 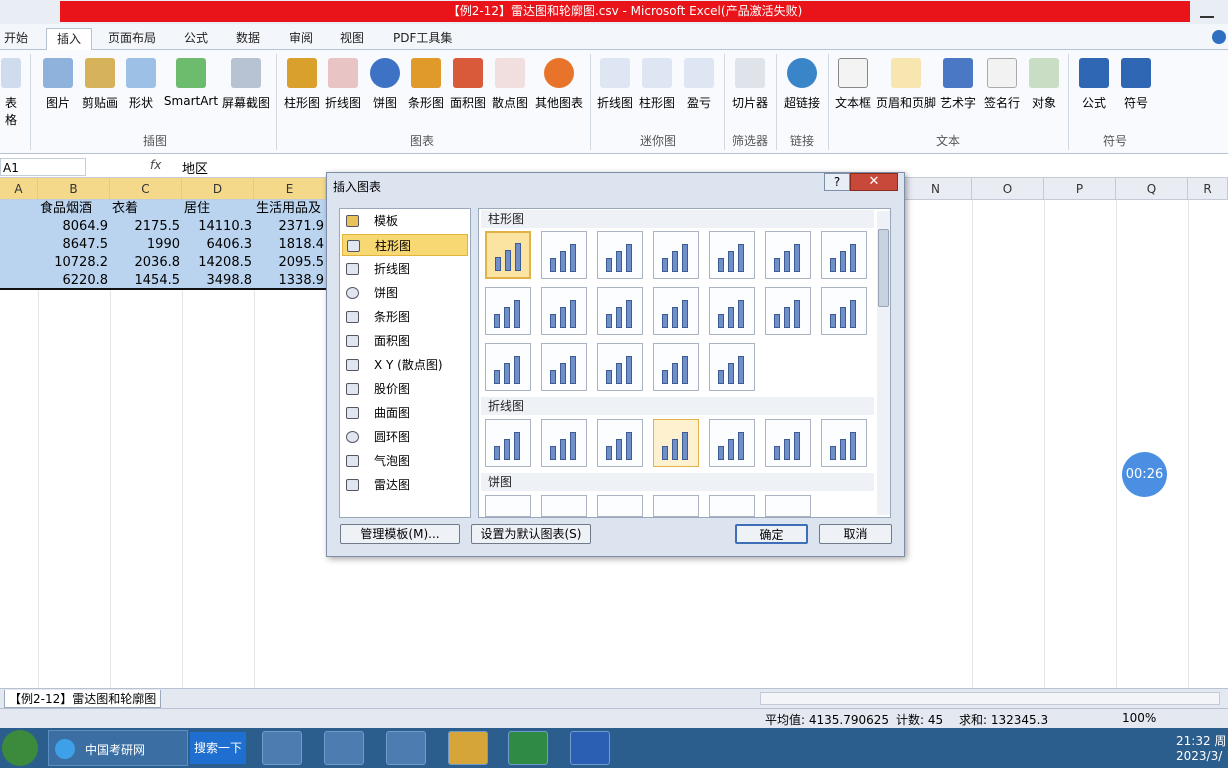 I want to click on tab-review: 审阅, so click(x=301, y=39).